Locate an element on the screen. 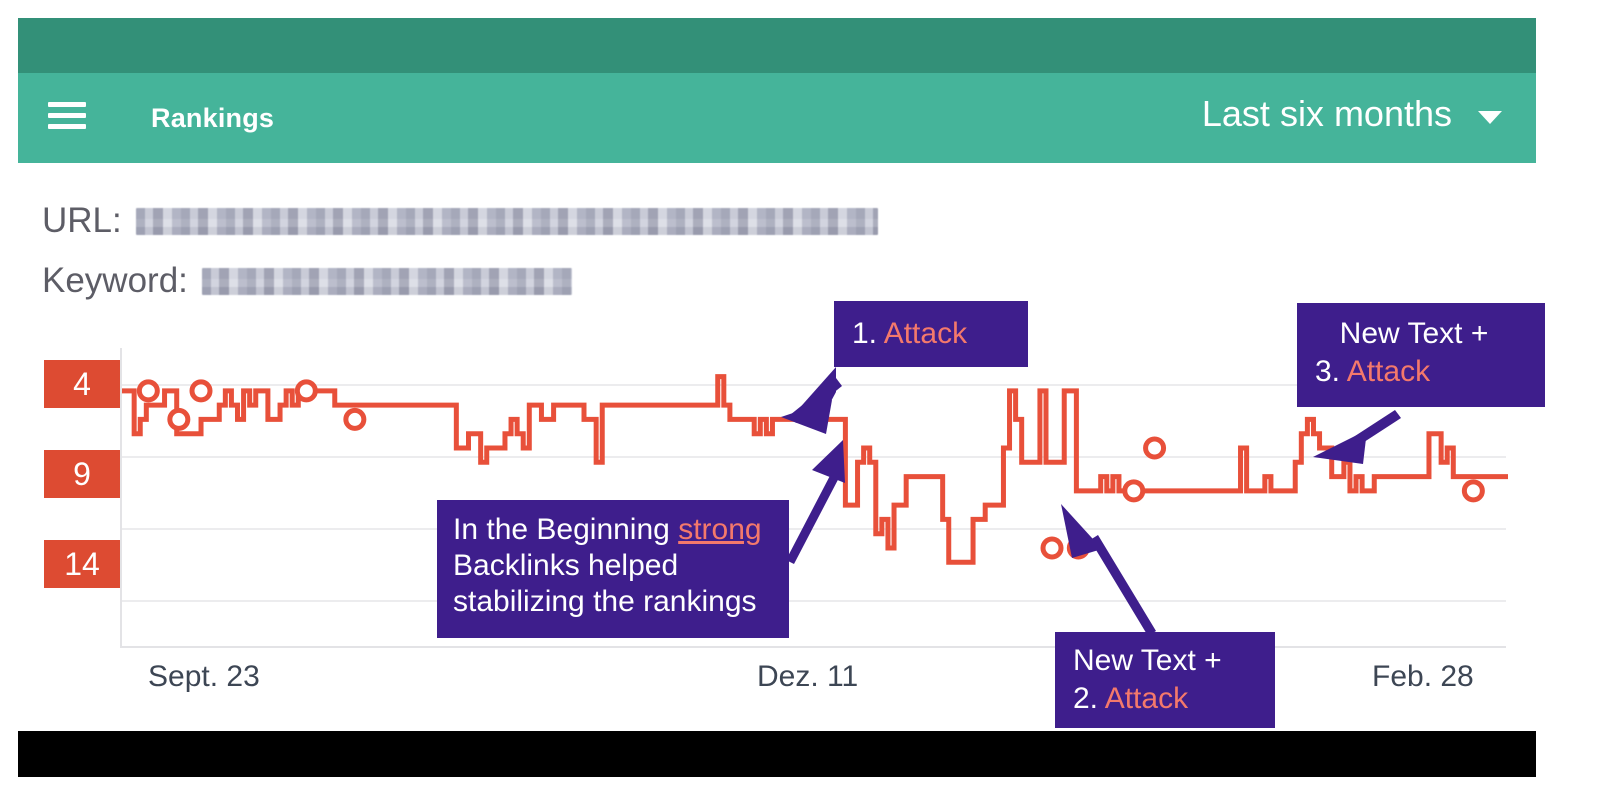  keyword-row: Keyword: is located at coordinates (307, 281).